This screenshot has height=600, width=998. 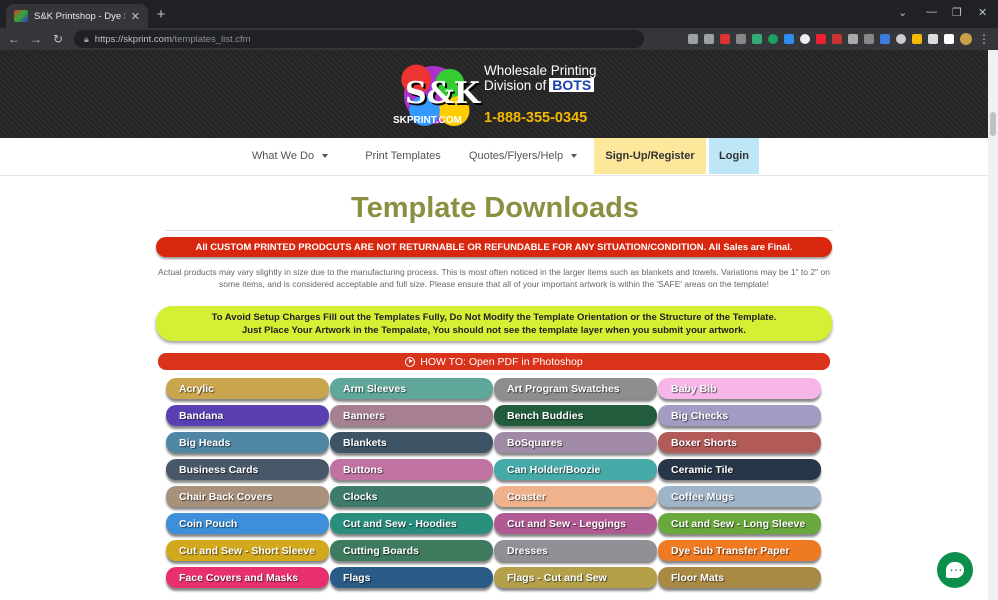 What do you see at coordinates (247, 496) in the screenshot?
I see `template-category-button: Chair Back Covers` at bounding box center [247, 496].